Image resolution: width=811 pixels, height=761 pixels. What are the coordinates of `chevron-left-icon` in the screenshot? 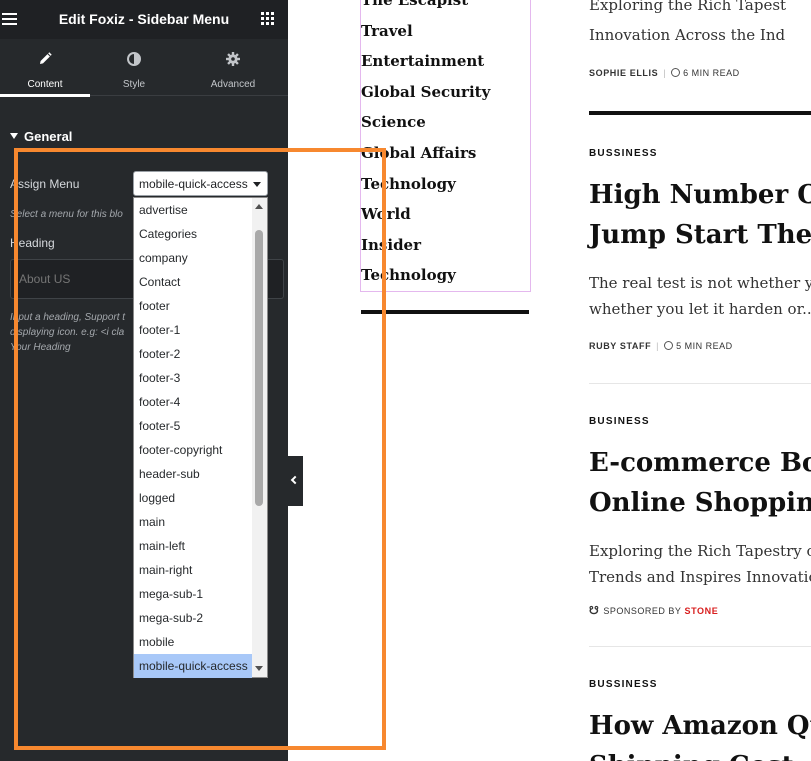 It's located at (295, 480).